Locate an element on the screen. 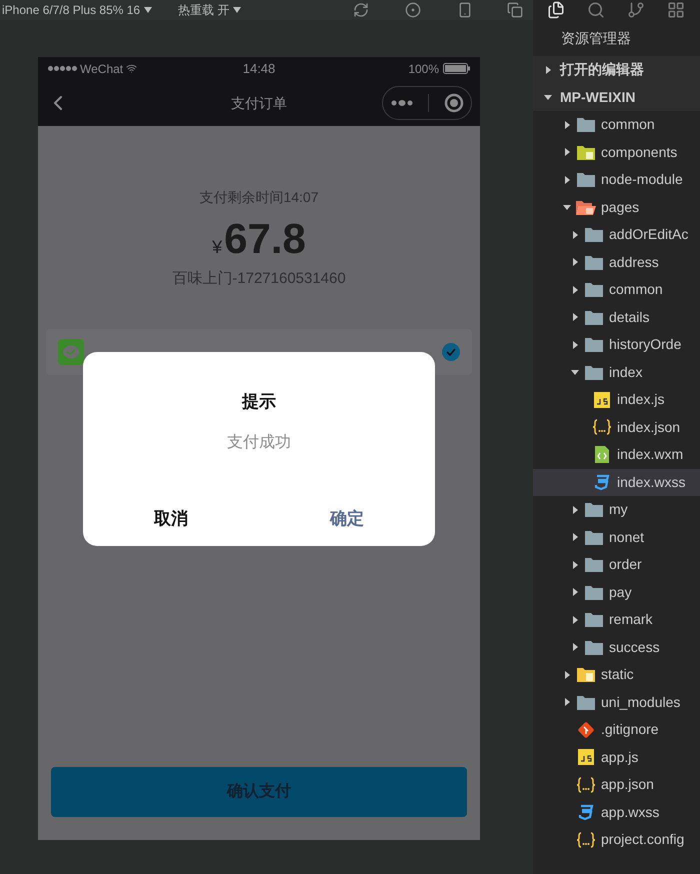  extensions-icon is located at coordinates (676, 10).